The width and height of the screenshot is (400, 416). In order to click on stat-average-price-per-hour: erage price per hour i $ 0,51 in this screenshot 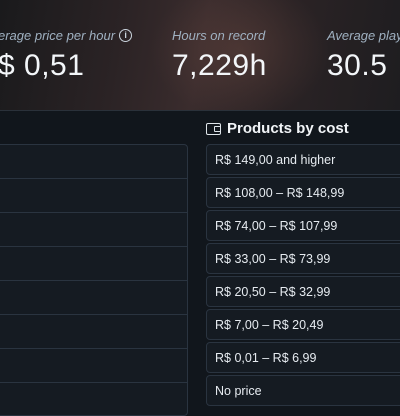, I will do `click(66, 55)`.